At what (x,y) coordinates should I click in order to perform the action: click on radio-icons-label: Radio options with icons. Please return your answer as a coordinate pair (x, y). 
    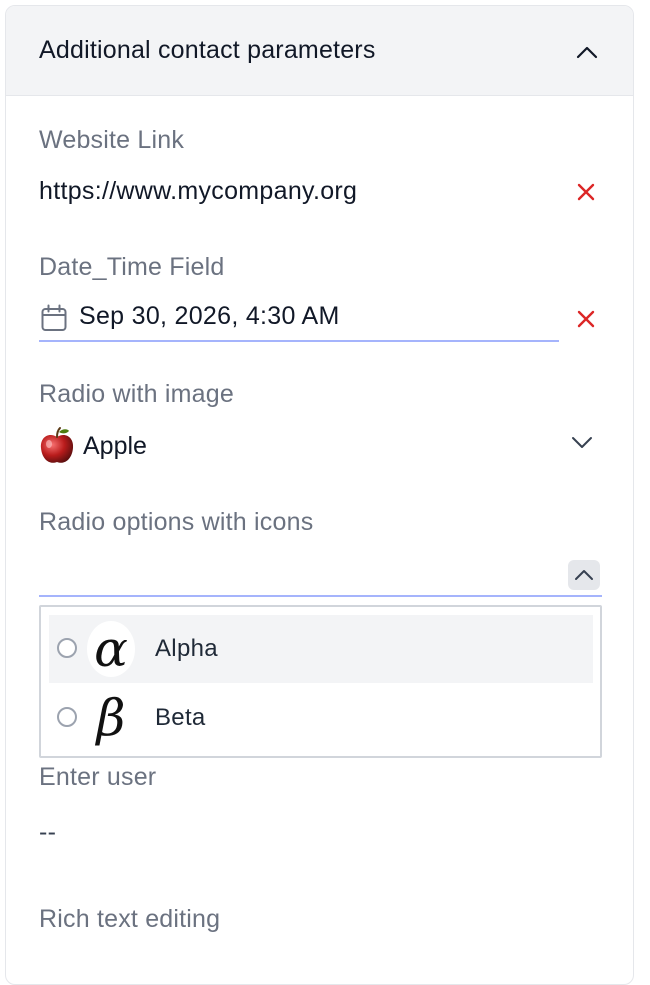
    Looking at the image, I should click on (176, 522).